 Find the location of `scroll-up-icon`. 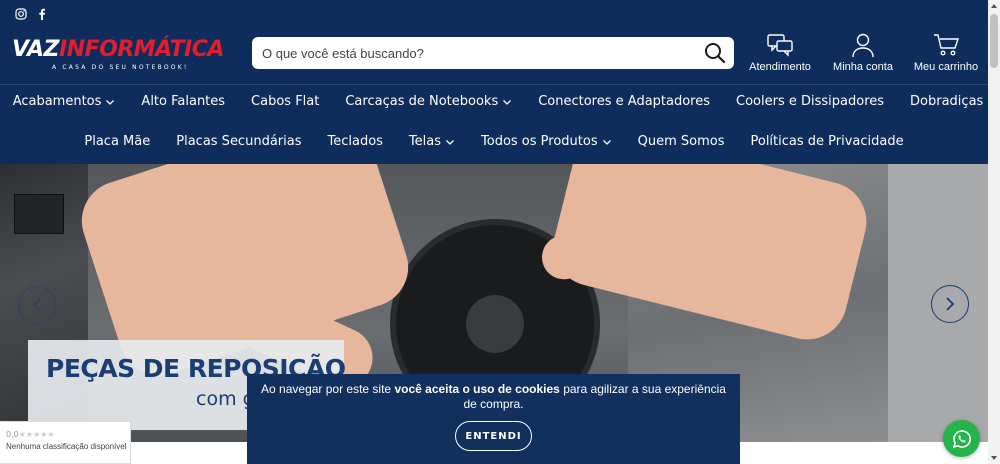

scroll-up-icon is located at coordinates (994, 6).